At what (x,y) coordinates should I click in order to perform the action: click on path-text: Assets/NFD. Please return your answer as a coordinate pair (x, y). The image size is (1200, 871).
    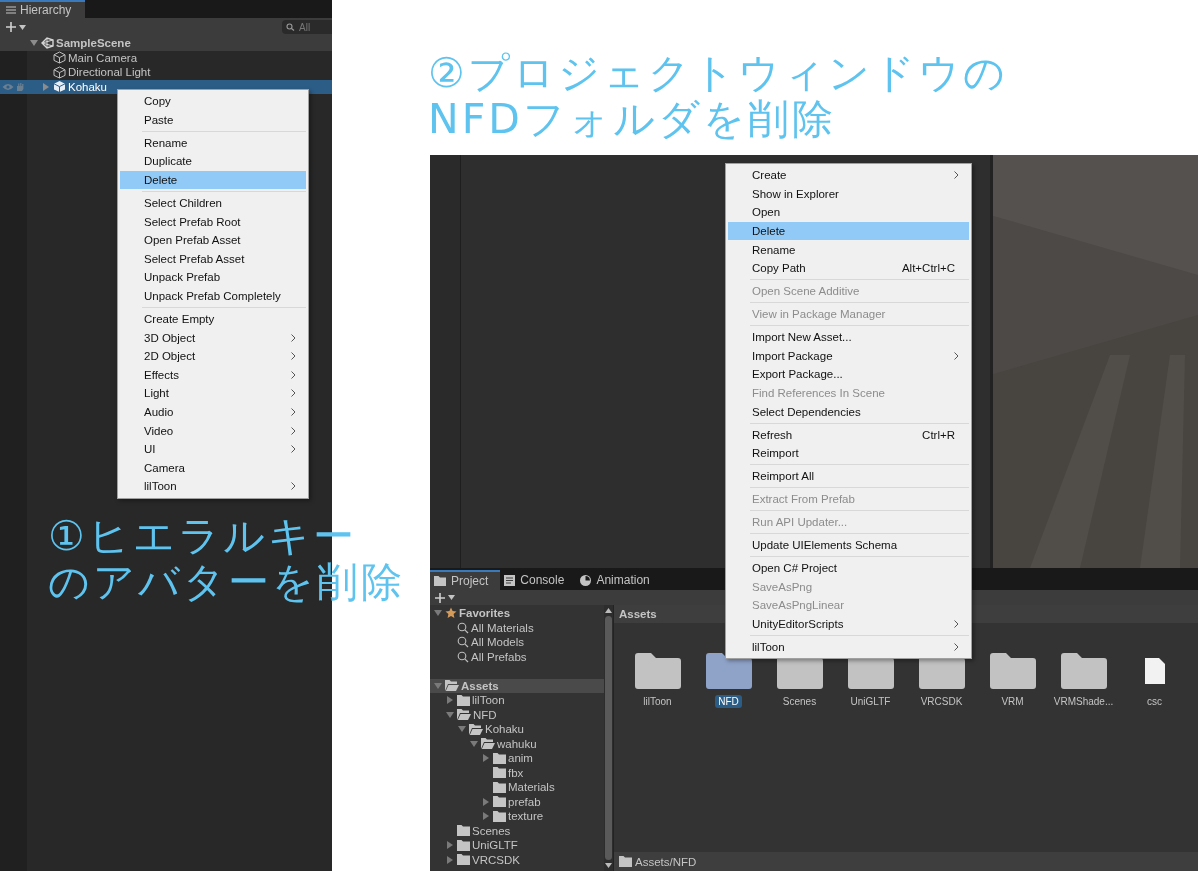
    Looking at the image, I should click on (666, 861).